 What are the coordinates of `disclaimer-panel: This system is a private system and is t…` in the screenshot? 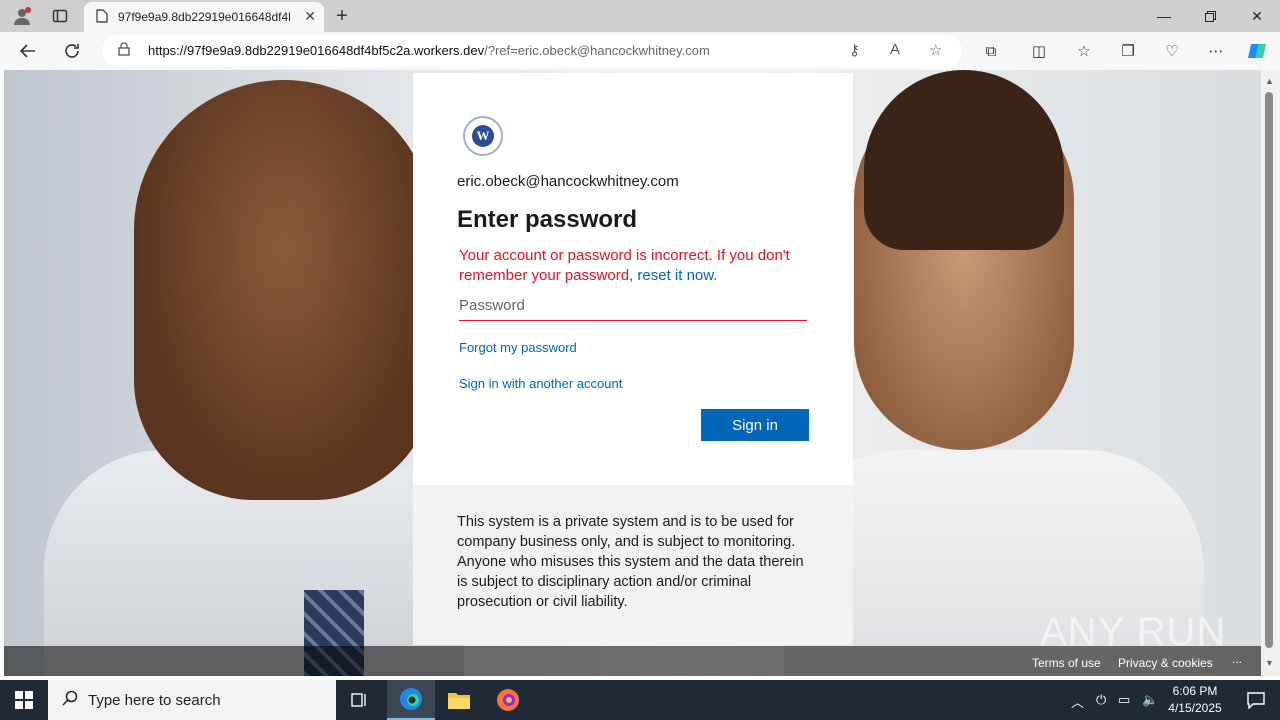 It's located at (633, 565).